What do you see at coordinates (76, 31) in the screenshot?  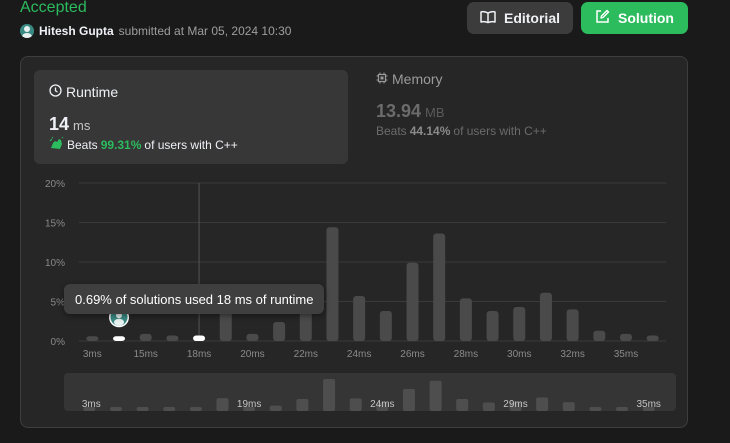 I see `author-name: Hitesh Gupta` at bounding box center [76, 31].